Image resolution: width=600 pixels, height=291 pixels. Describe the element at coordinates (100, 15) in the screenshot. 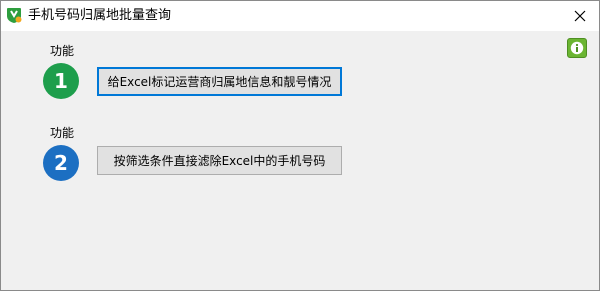

I see `window-title: 手机号码归属地批量查询` at that location.